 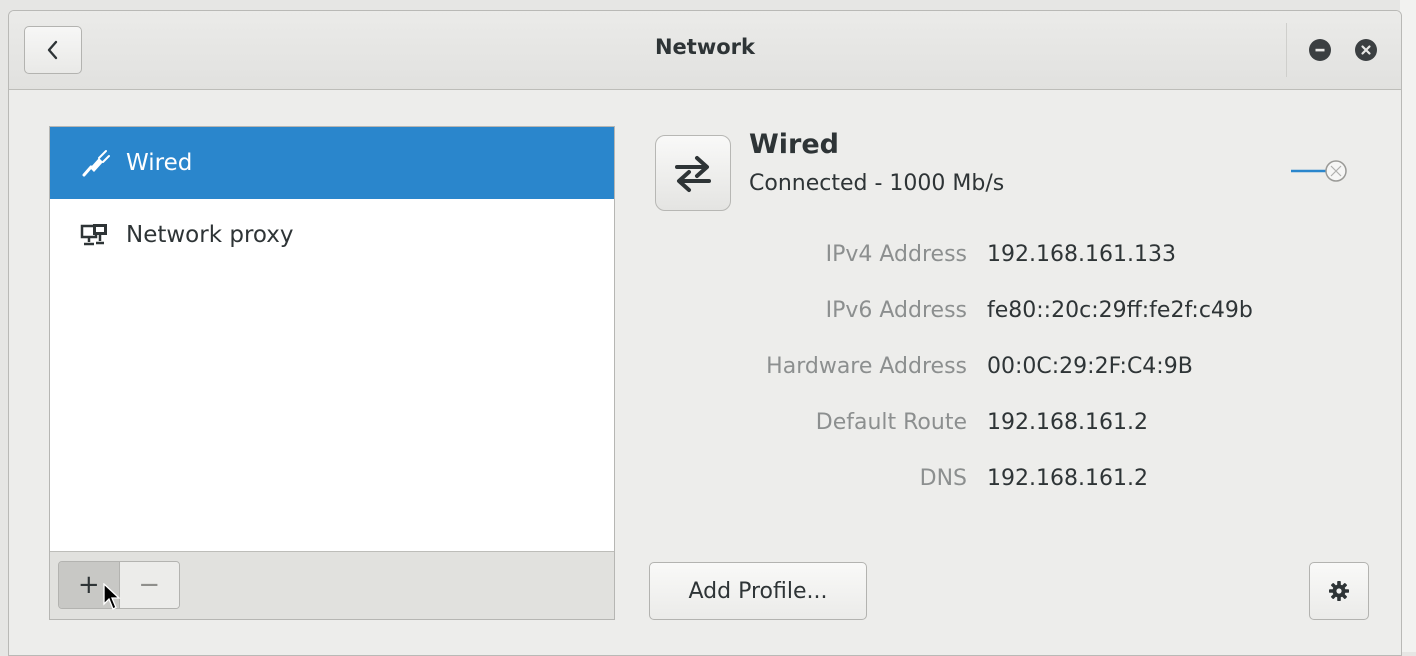 I want to click on detail-label: IPv6 Address, so click(x=896, y=310).